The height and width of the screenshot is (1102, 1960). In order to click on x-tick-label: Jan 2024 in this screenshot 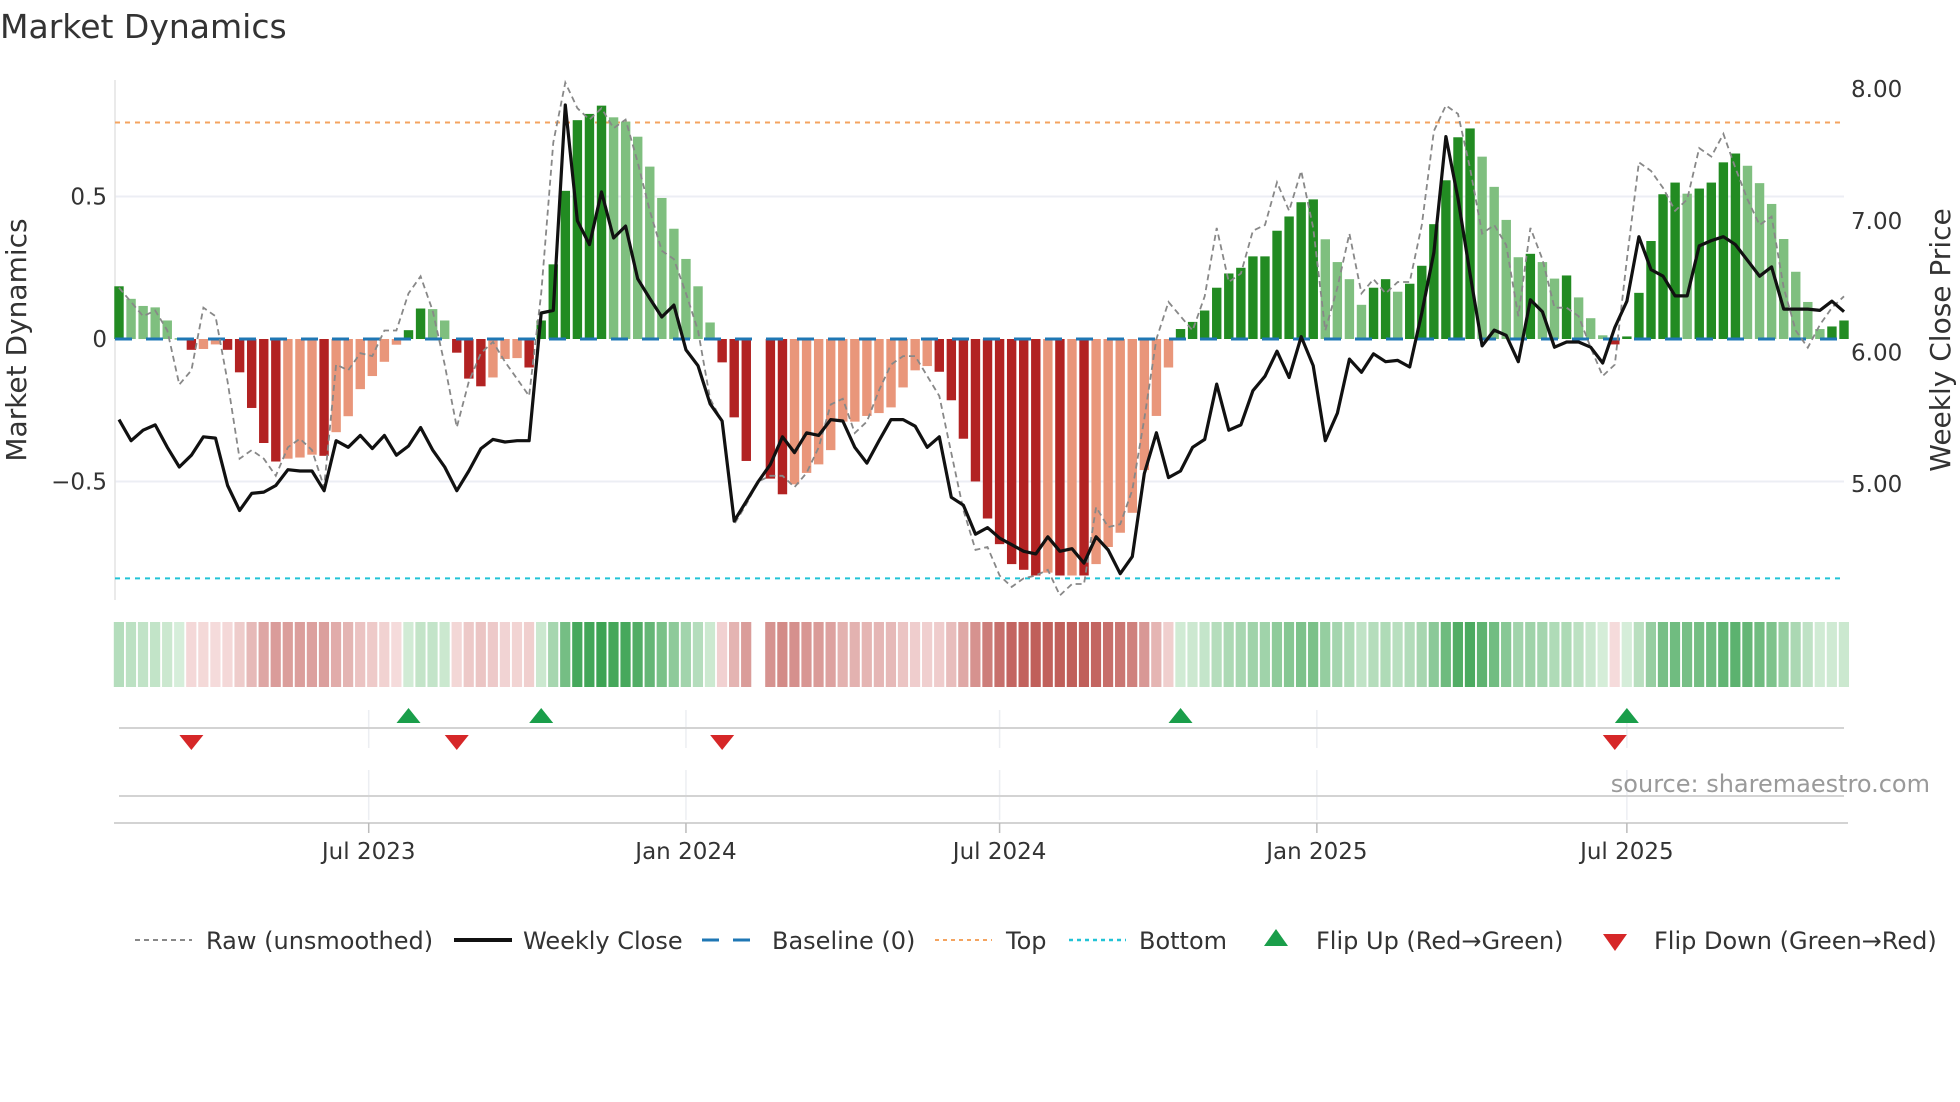, I will do `click(684, 852)`.